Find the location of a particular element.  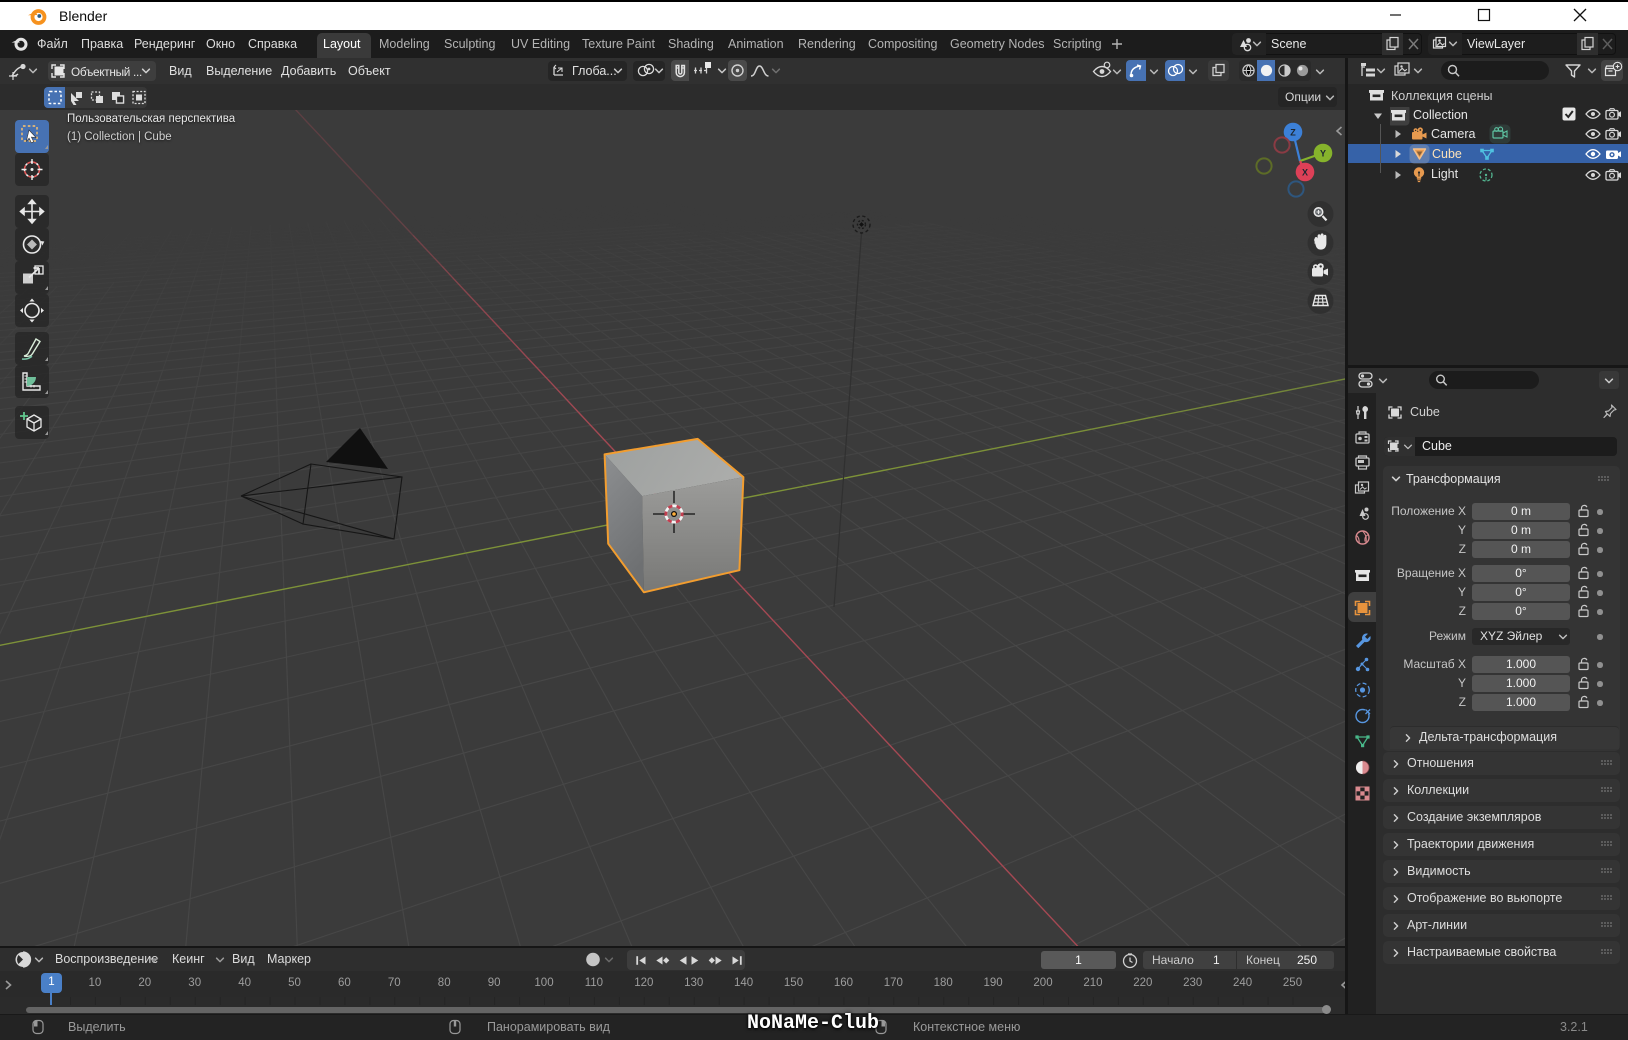

svg-text: X is located at coordinates (1305, 173).